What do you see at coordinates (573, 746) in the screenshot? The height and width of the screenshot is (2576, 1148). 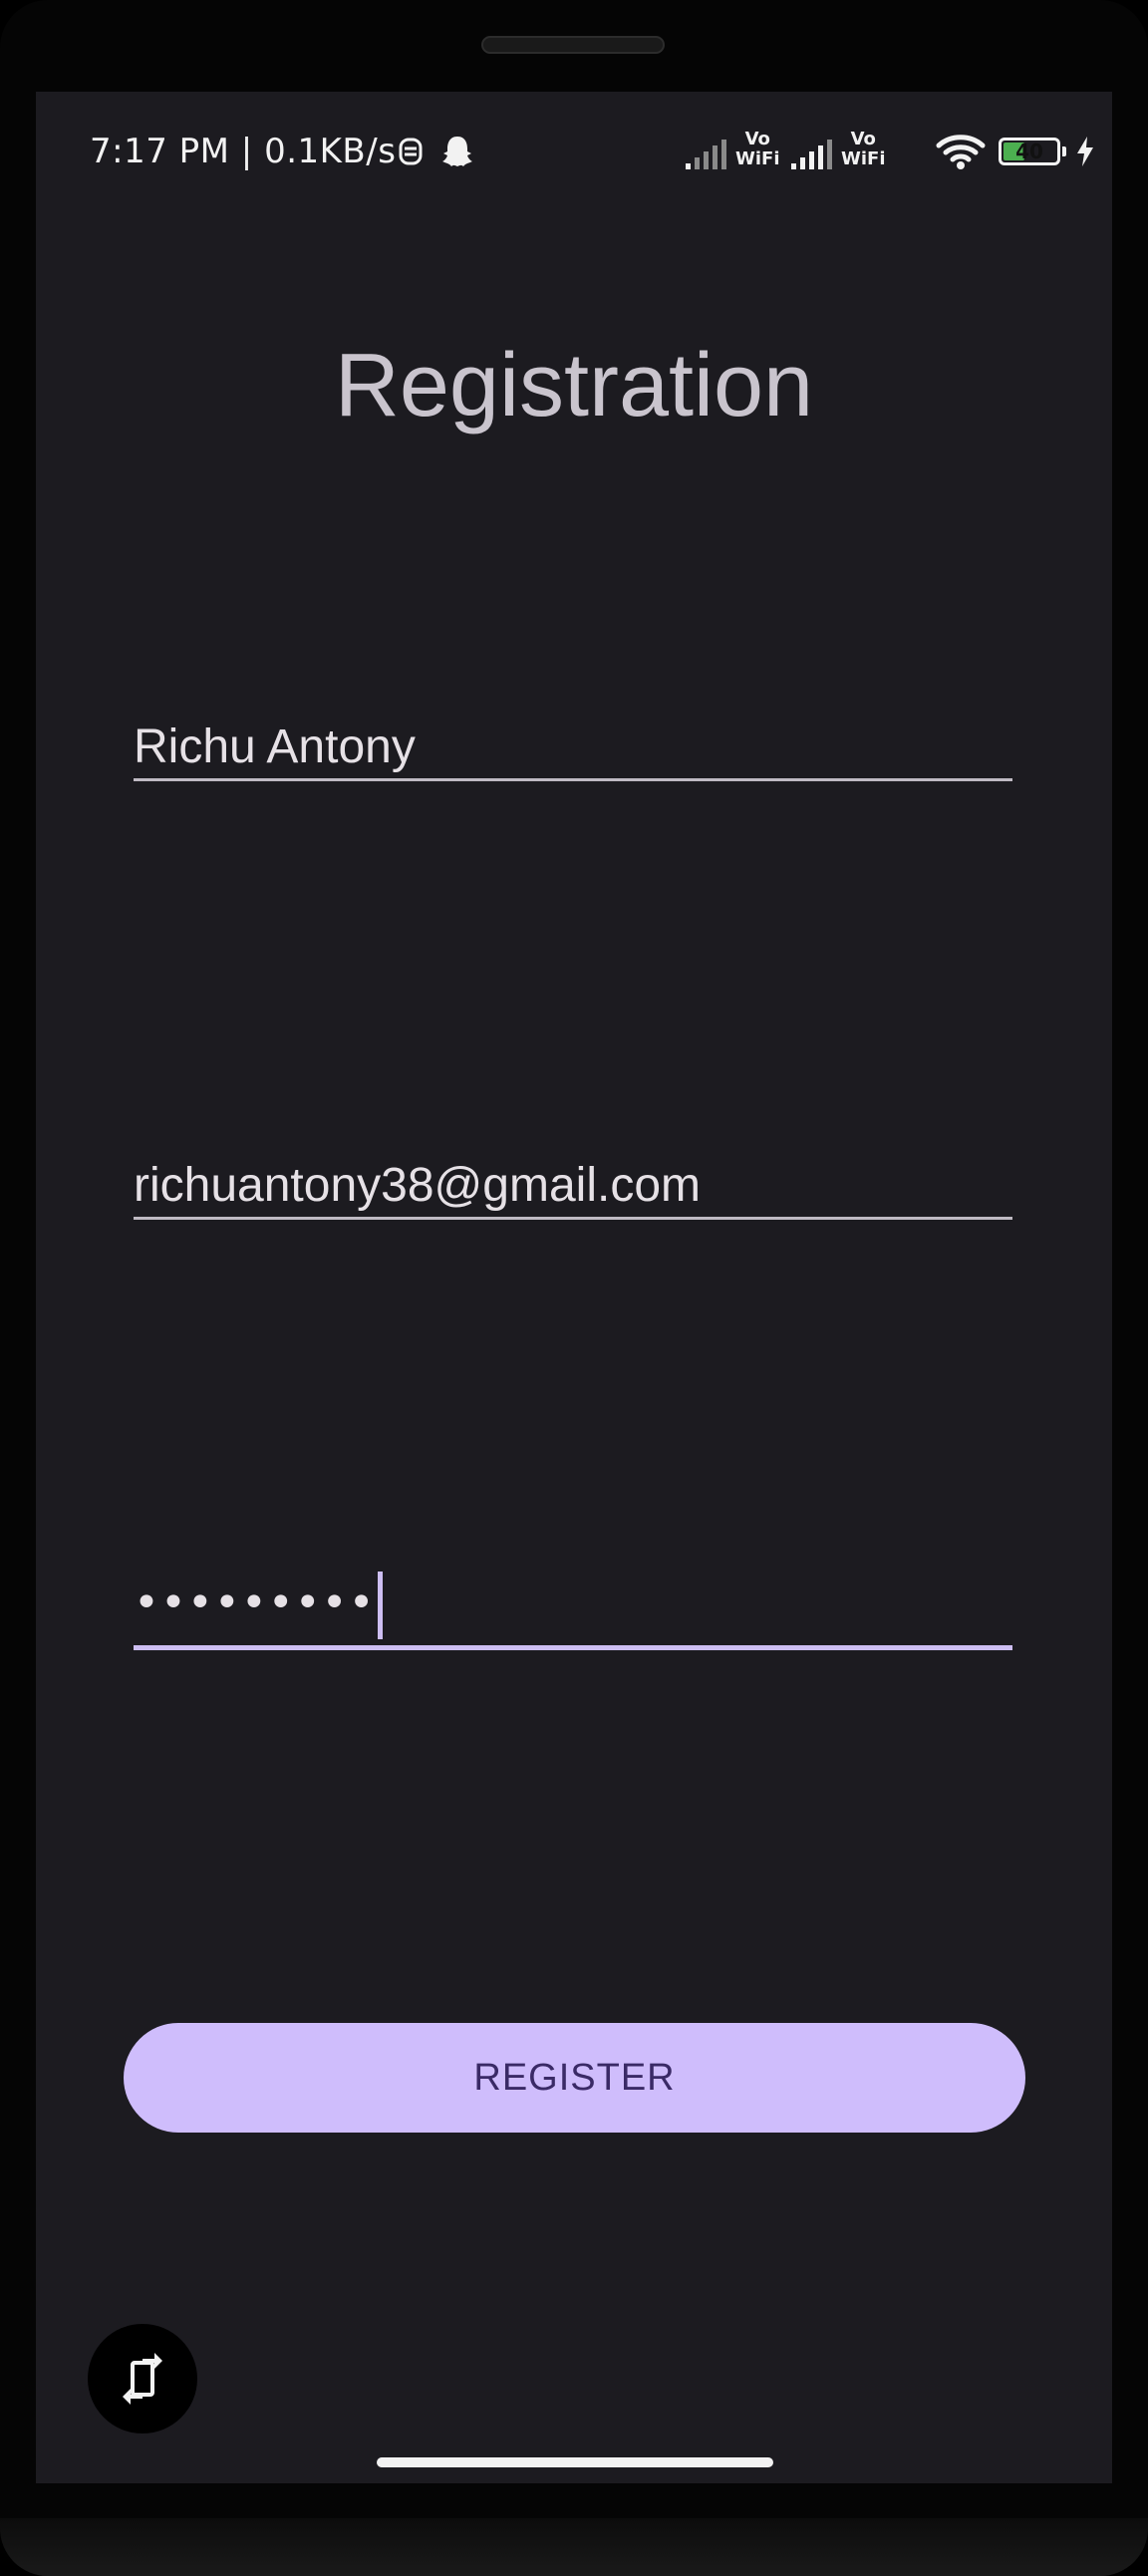 I see `name-input` at bounding box center [573, 746].